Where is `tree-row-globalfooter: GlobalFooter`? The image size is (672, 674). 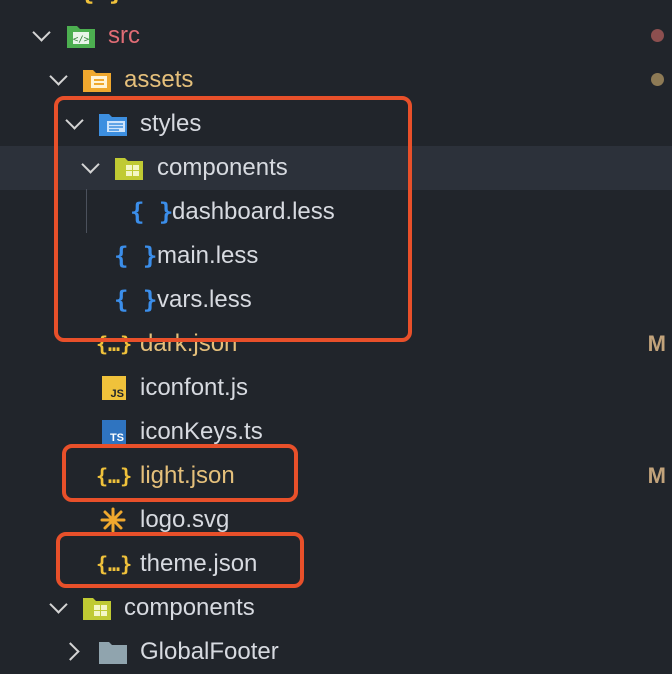 tree-row-globalfooter: GlobalFooter is located at coordinates (336, 652).